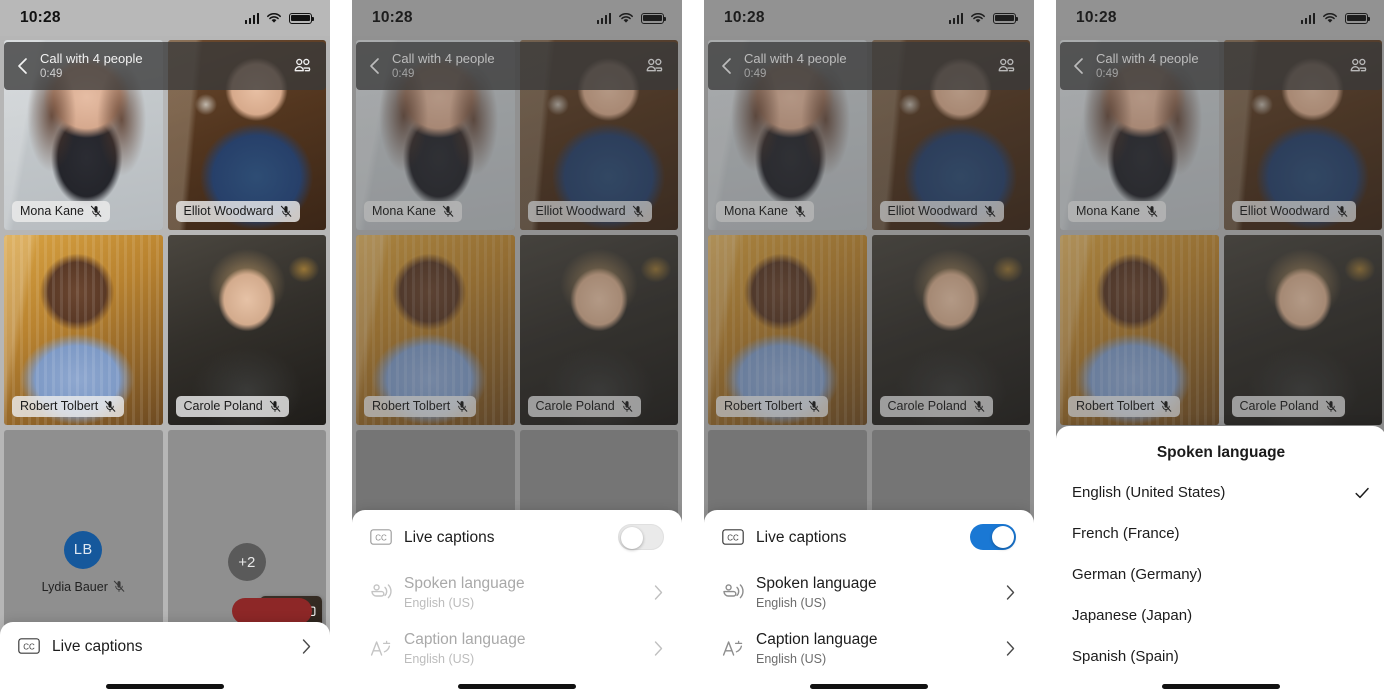 The height and width of the screenshot is (698, 1384). What do you see at coordinates (91, 58) in the screenshot?
I see `call-title: Call with 4 people` at bounding box center [91, 58].